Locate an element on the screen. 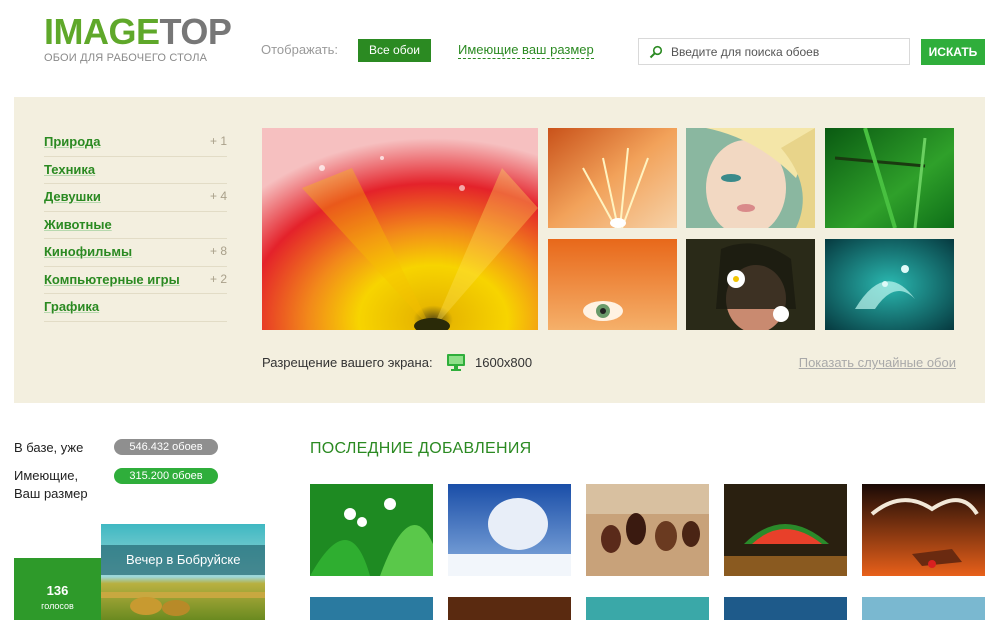 The image size is (1000, 620). logo-wordmark: IMAGETOP is located at coordinates (138, 31).